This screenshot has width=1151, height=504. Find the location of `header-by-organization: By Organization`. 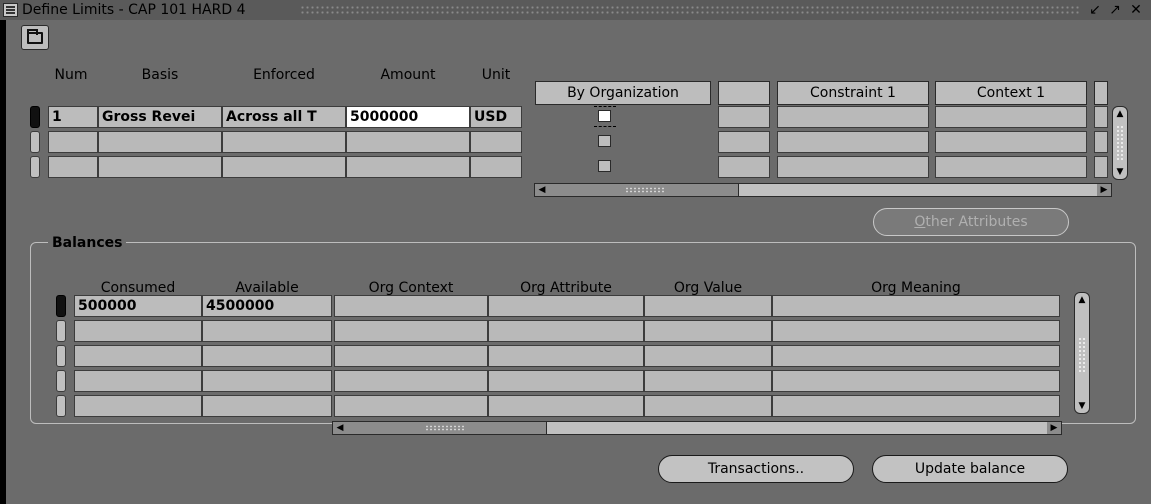

header-by-organization: By Organization is located at coordinates (623, 93).